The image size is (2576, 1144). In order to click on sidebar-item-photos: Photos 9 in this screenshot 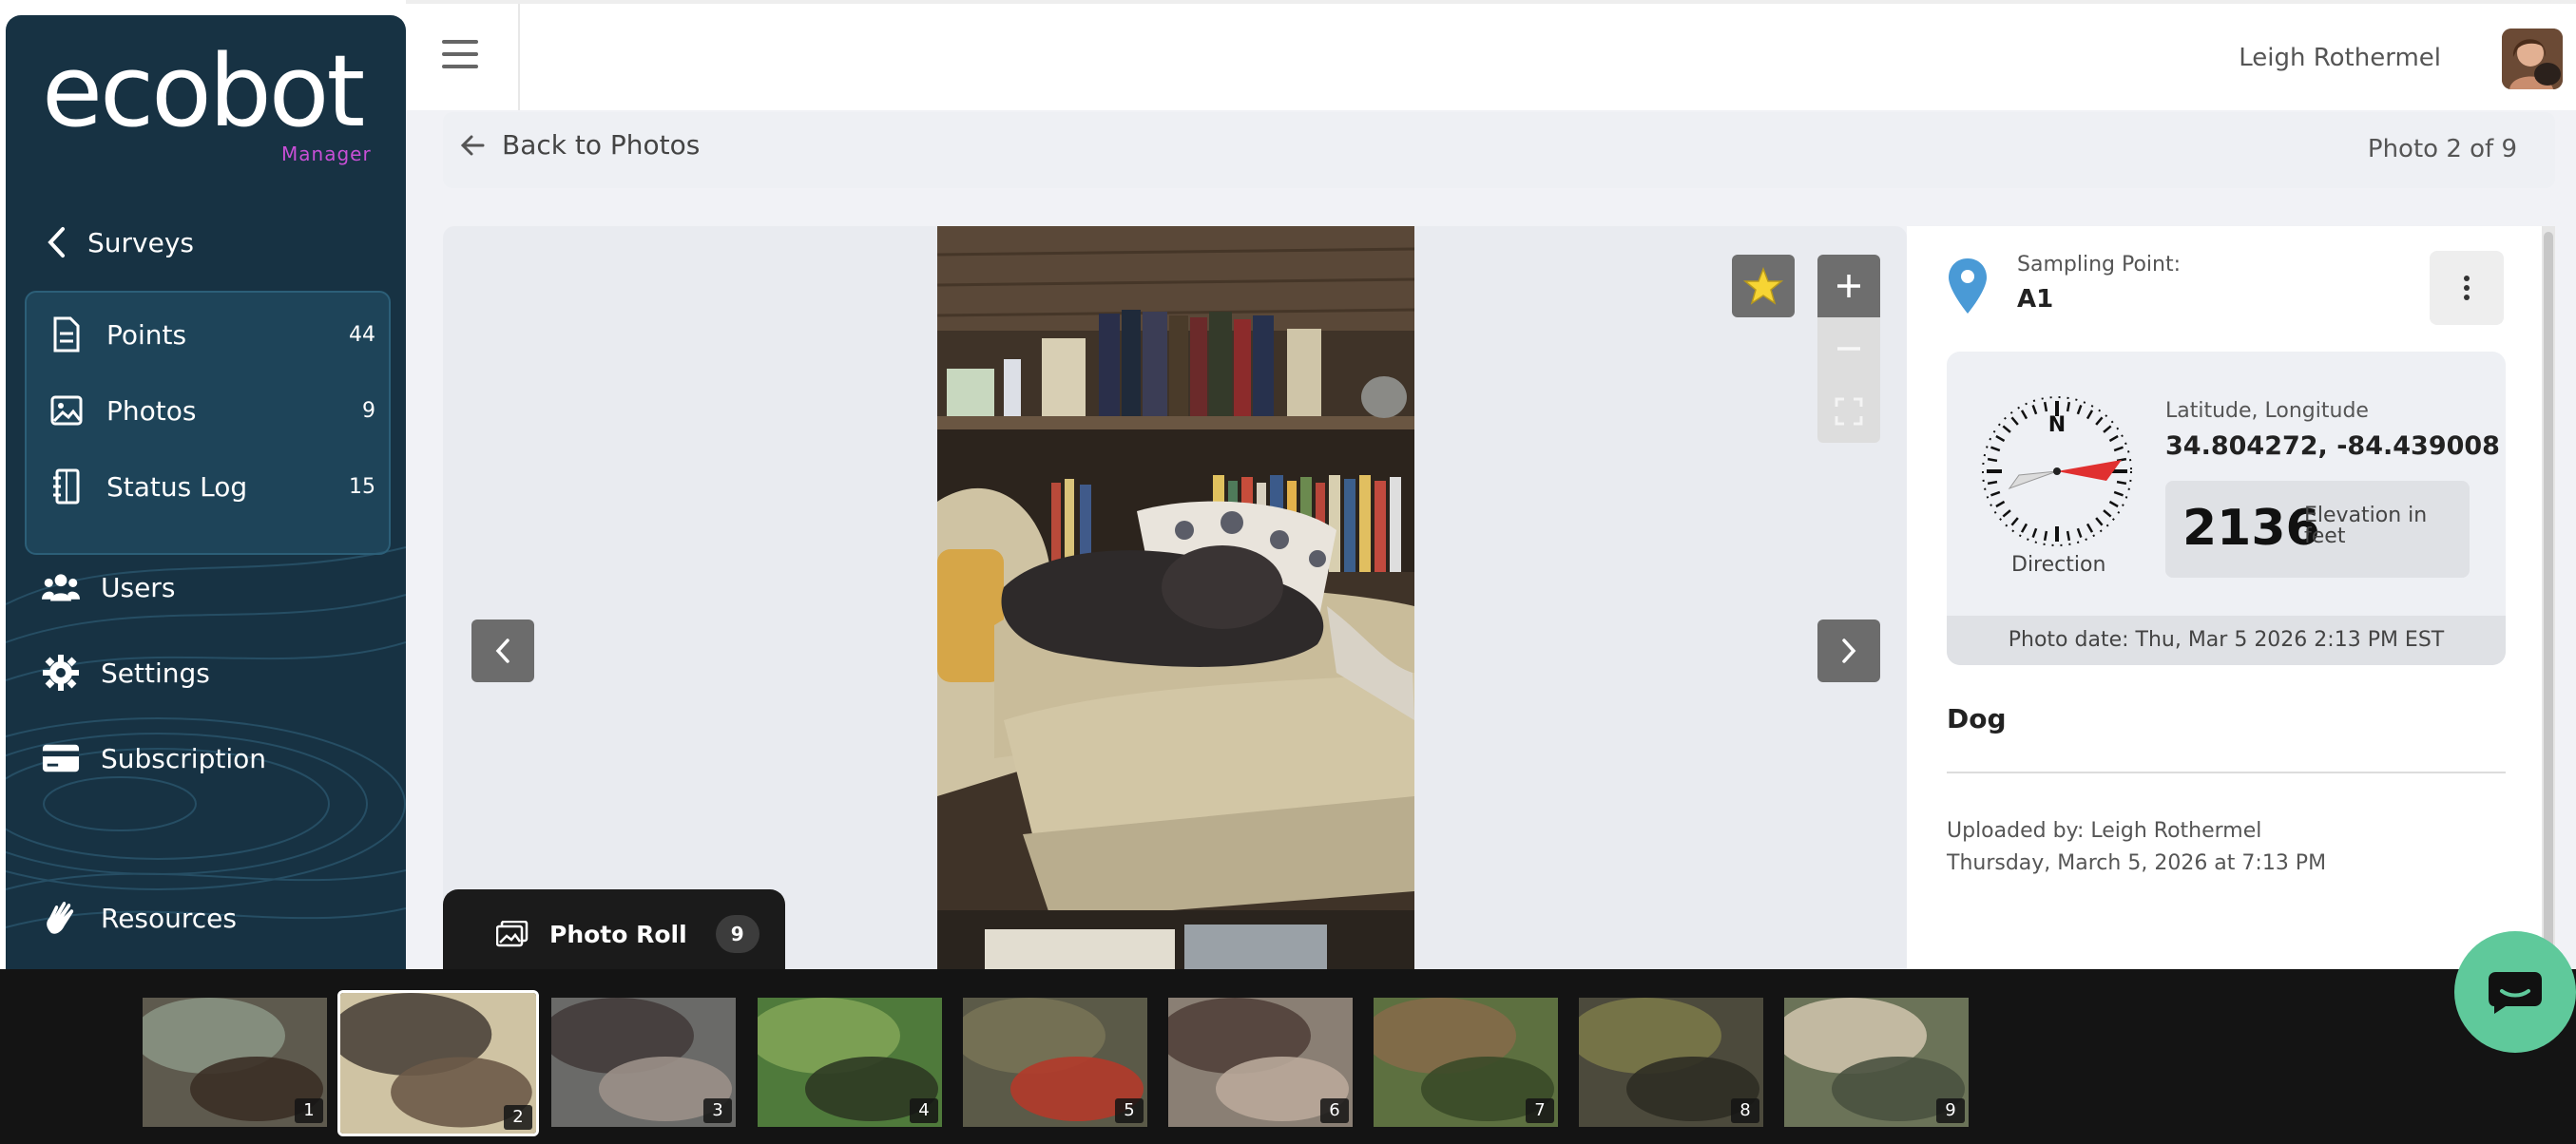, I will do `click(211, 410)`.